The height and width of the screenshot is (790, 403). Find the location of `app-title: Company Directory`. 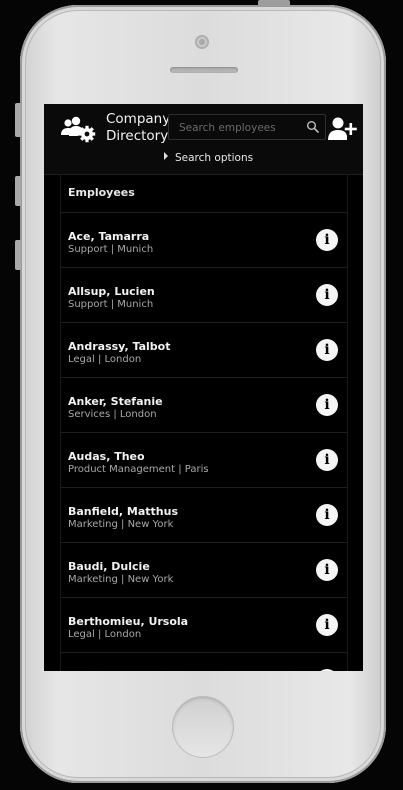

app-title: Company Directory is located at coordinates (141, 128).